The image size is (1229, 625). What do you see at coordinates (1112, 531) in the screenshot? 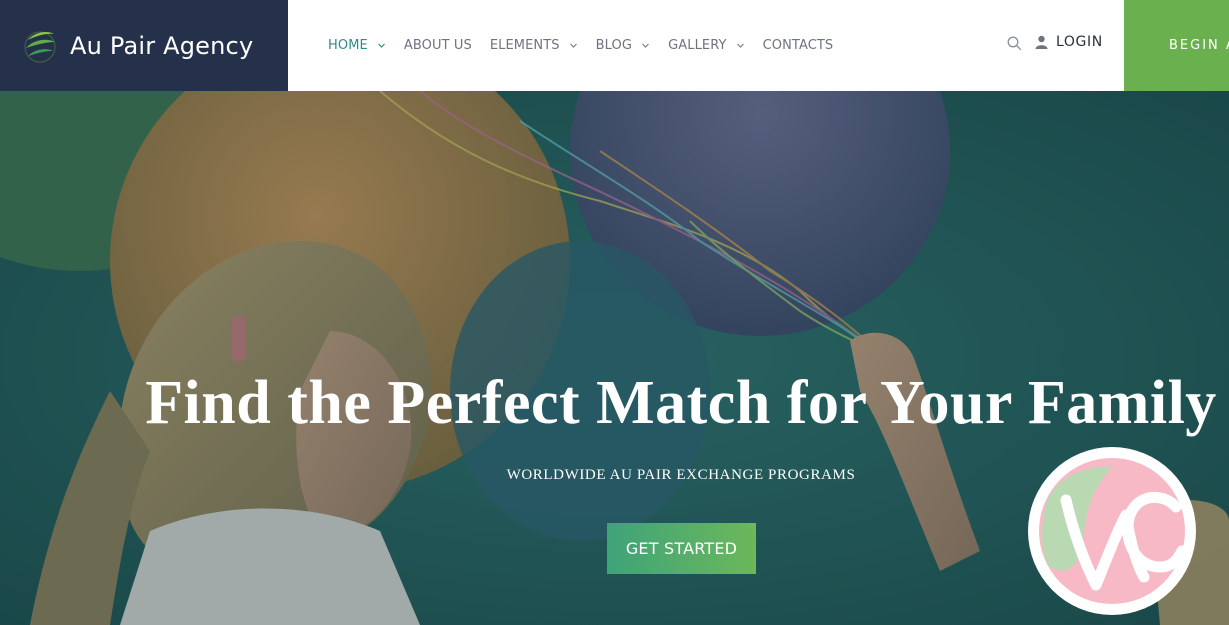
I see `wc-watermark-logo-icon` at bounding box center [1112, 531].